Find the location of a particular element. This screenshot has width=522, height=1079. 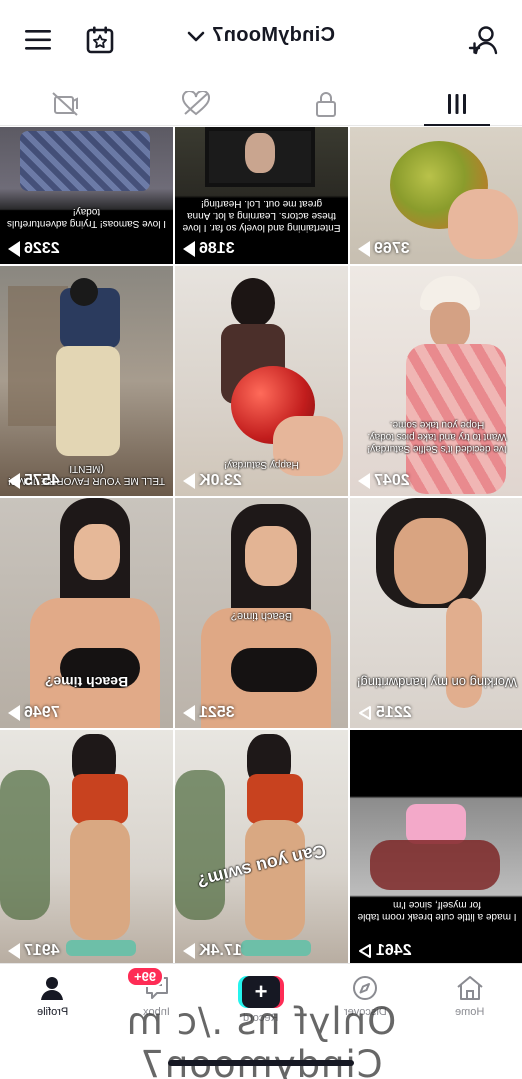

view-count: 4575 is located at coordinates (34, 481).